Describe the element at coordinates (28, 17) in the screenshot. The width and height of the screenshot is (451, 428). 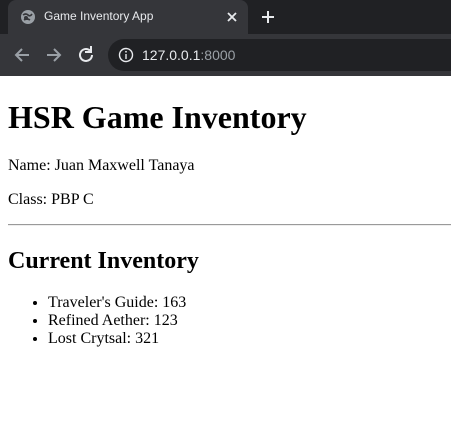
I see `globe-icon` at that location.